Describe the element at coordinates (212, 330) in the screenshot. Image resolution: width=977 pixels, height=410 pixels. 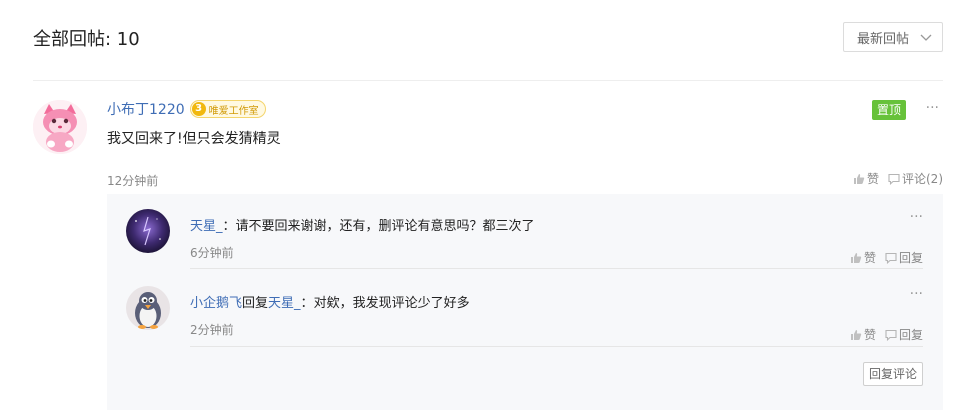
I see `reply-time: 2分钟前` at that location.